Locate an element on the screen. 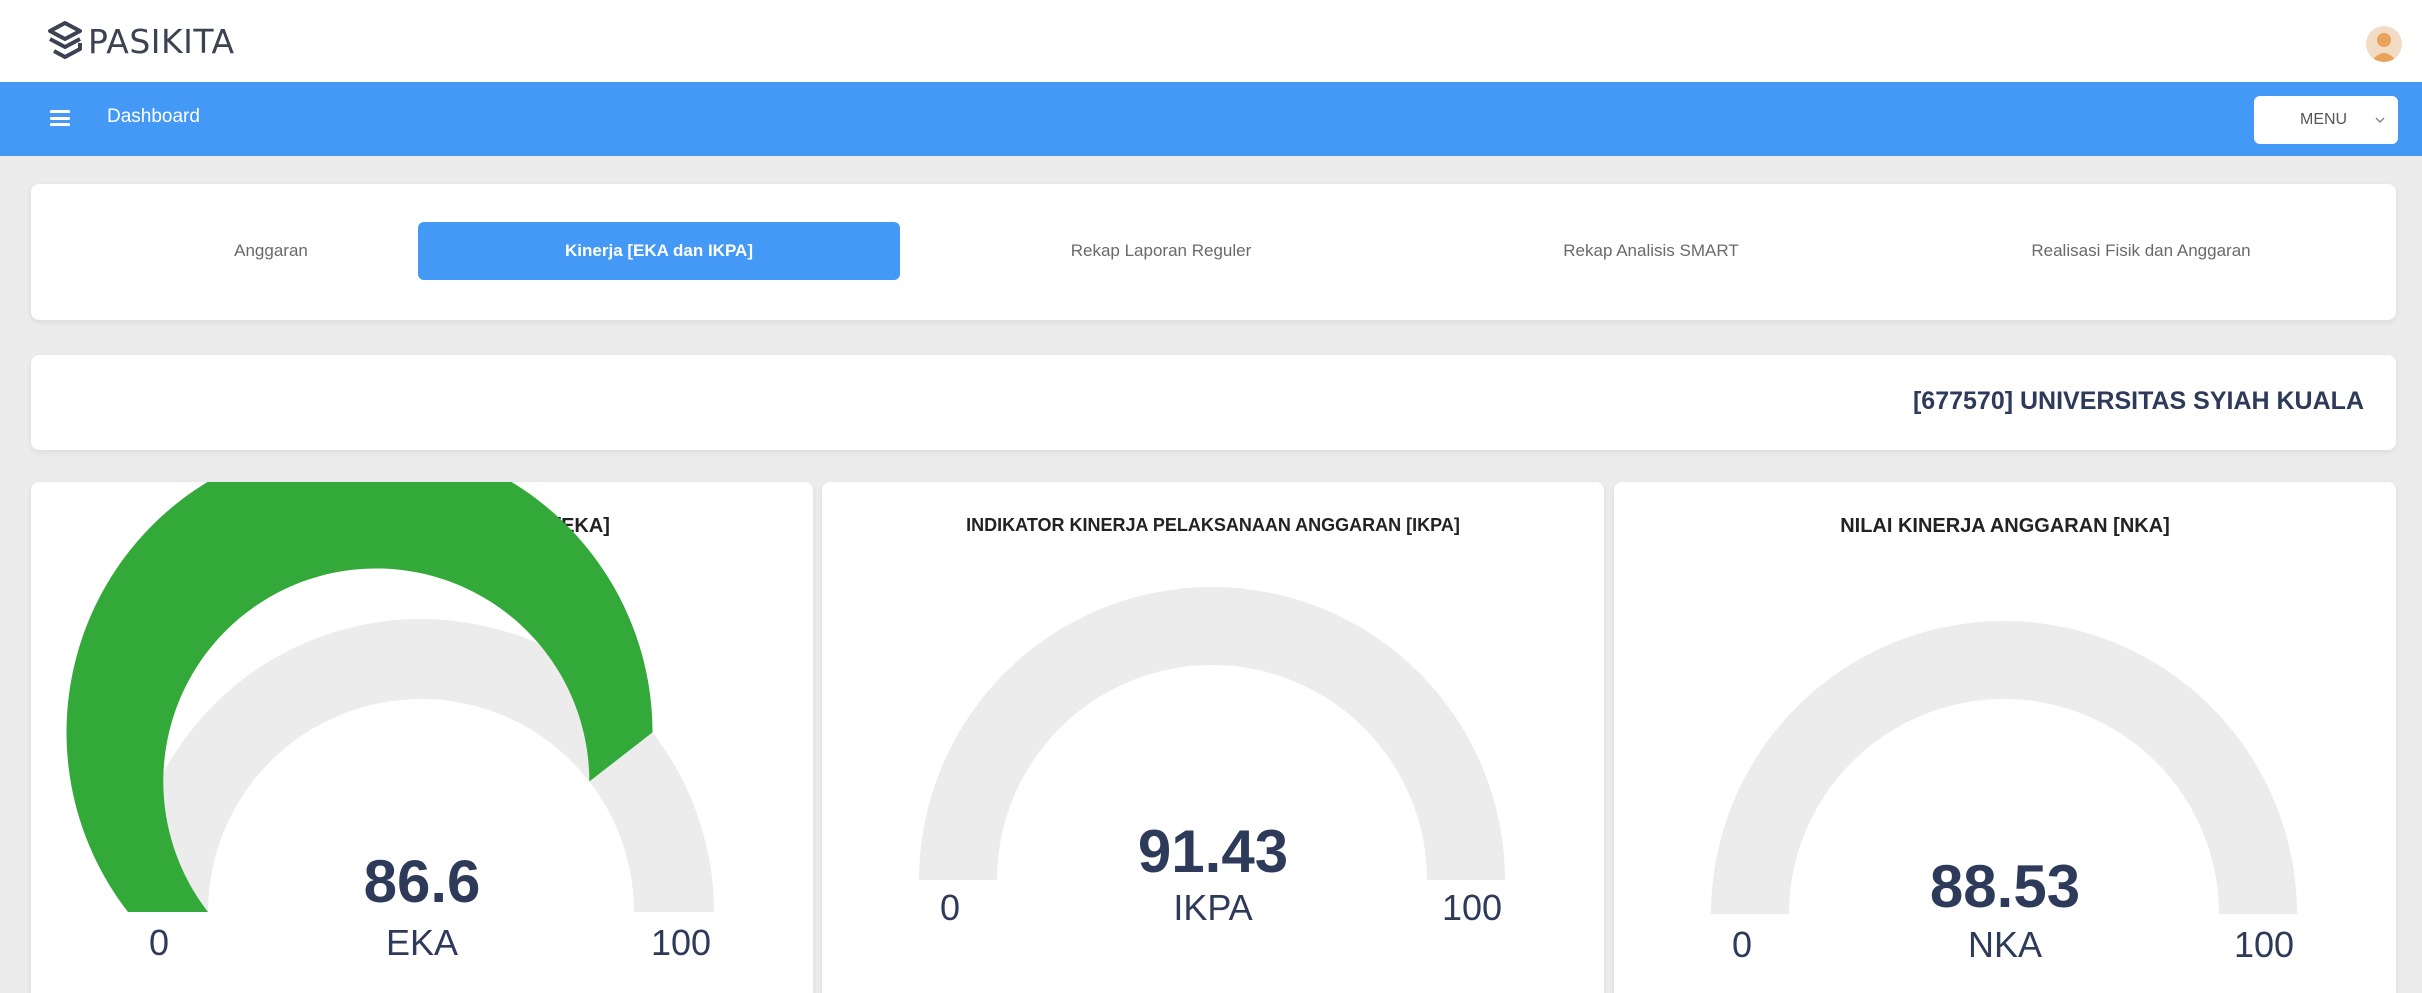 This screenshot has height=993, width=2422. tab-rekap-analisis-smart: Rekap Analisis SMART is located at coordinates (1651, 251).